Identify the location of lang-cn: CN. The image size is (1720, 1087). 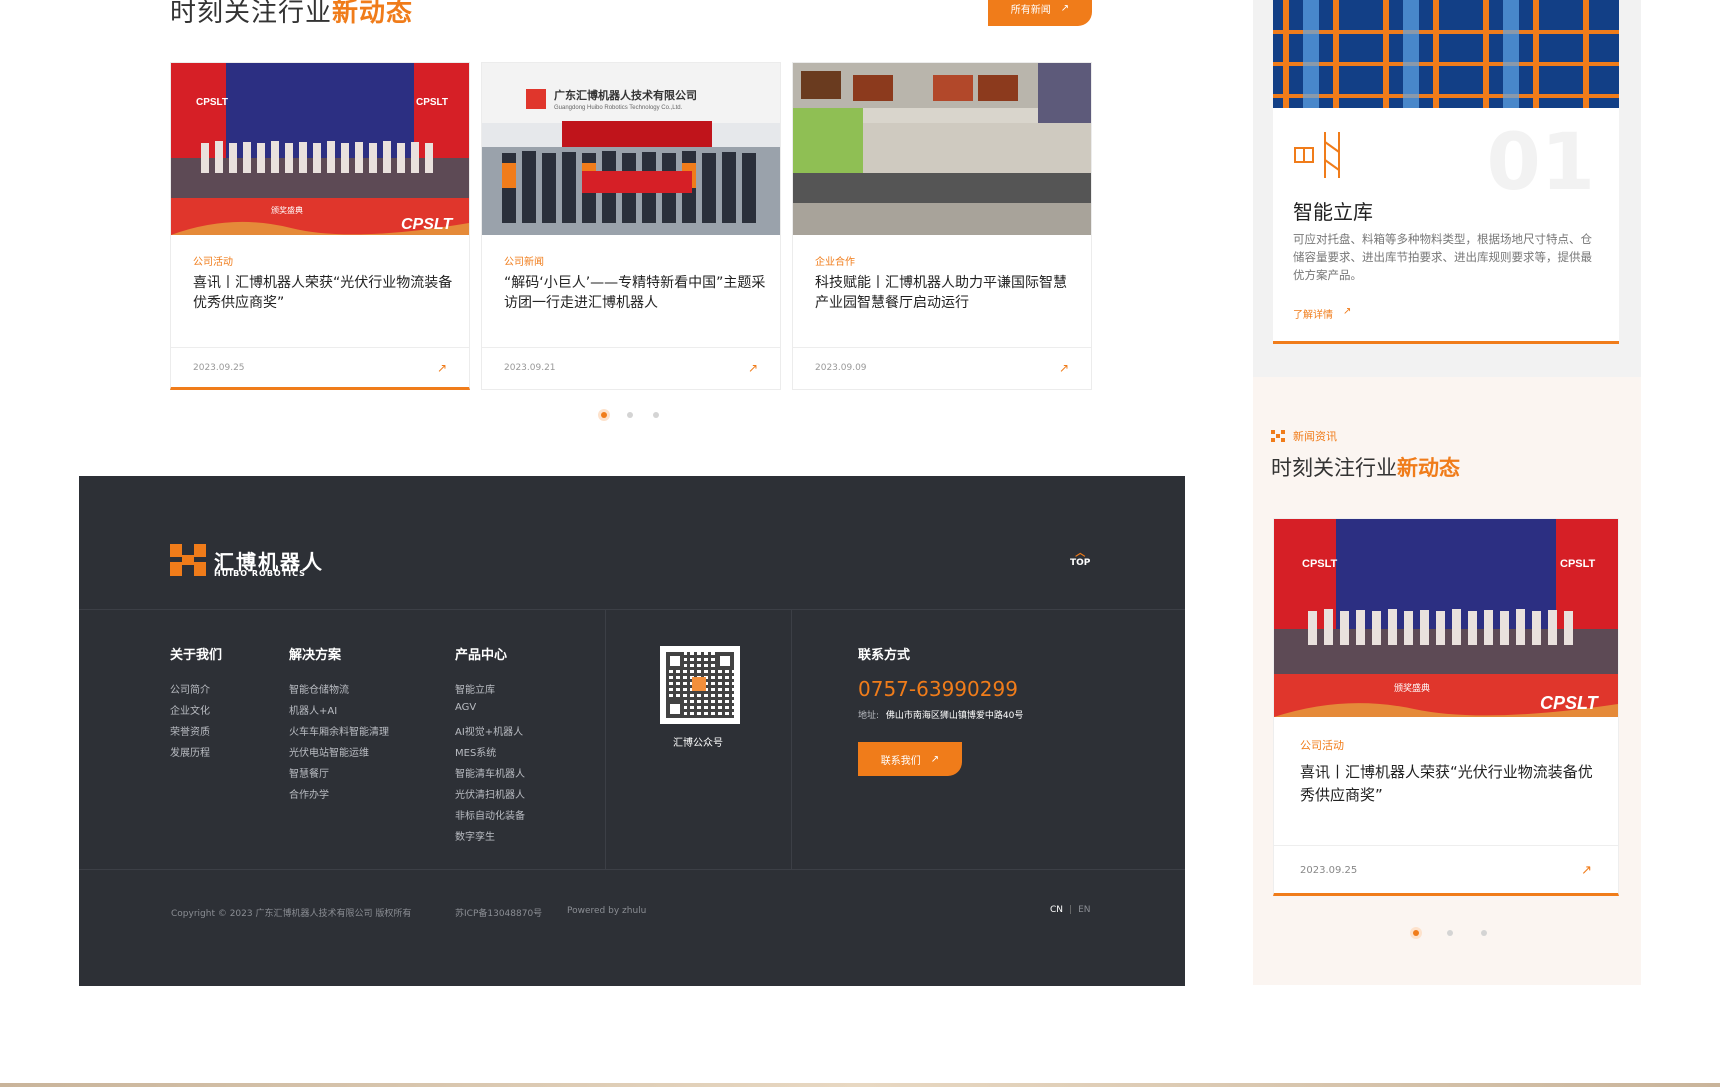
(1056, 910).